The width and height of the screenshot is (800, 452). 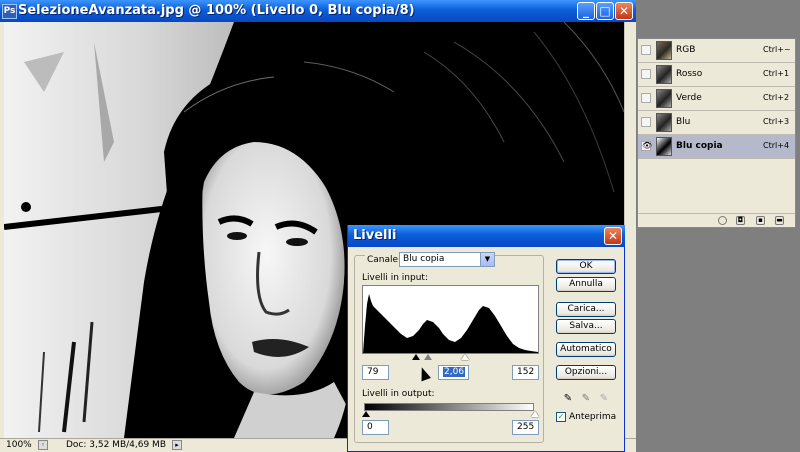 What do you see at coordinates (683, 122) in the screenshot?
I see `channel-name: Blu` at bounding box center [683, 122].